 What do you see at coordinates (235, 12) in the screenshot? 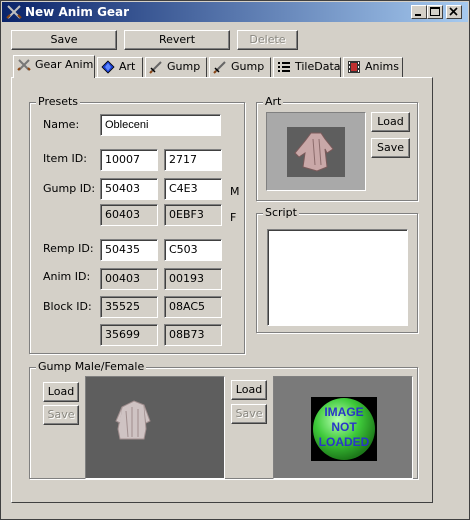
I see `title-bar: New Anim Gear` at bounding box center [235, 12].